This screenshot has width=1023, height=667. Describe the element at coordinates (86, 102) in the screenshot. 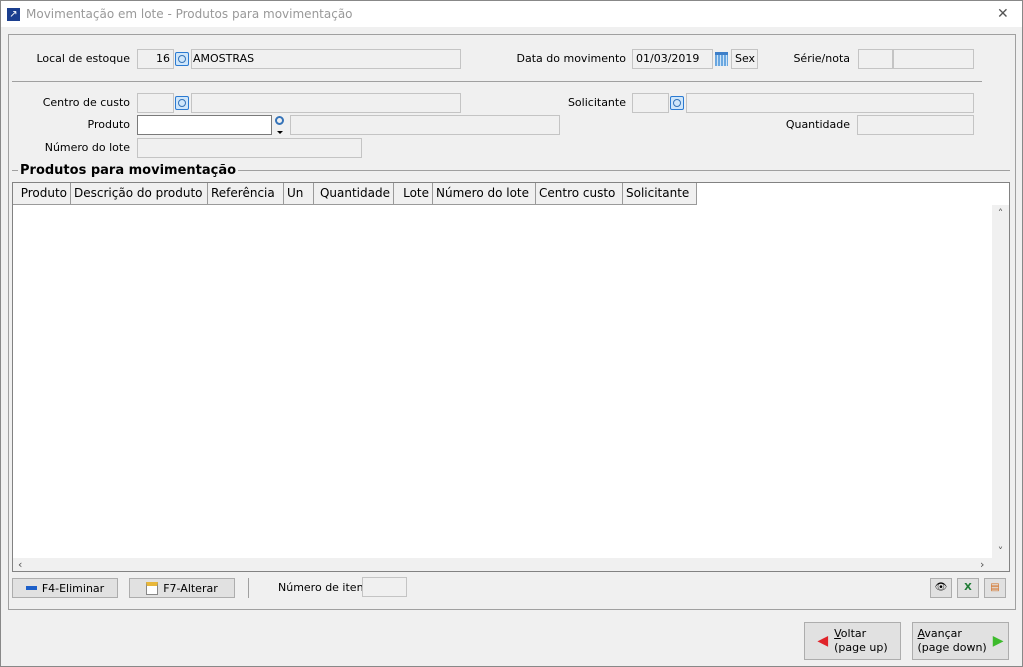

I see `centro-custo-label: Centro de custo` at that location.